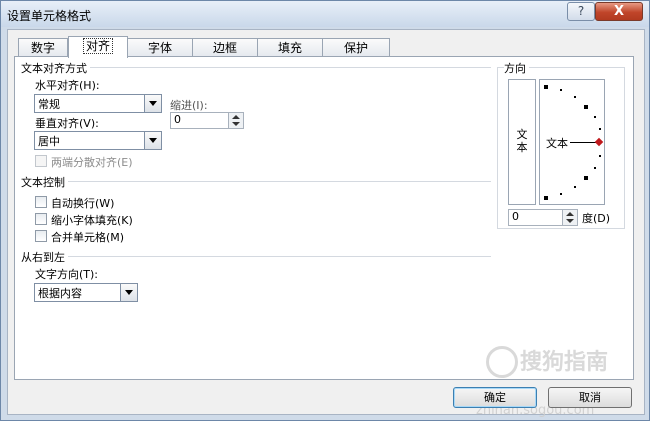  I want to click on help-button: ?, so click(581, 11).